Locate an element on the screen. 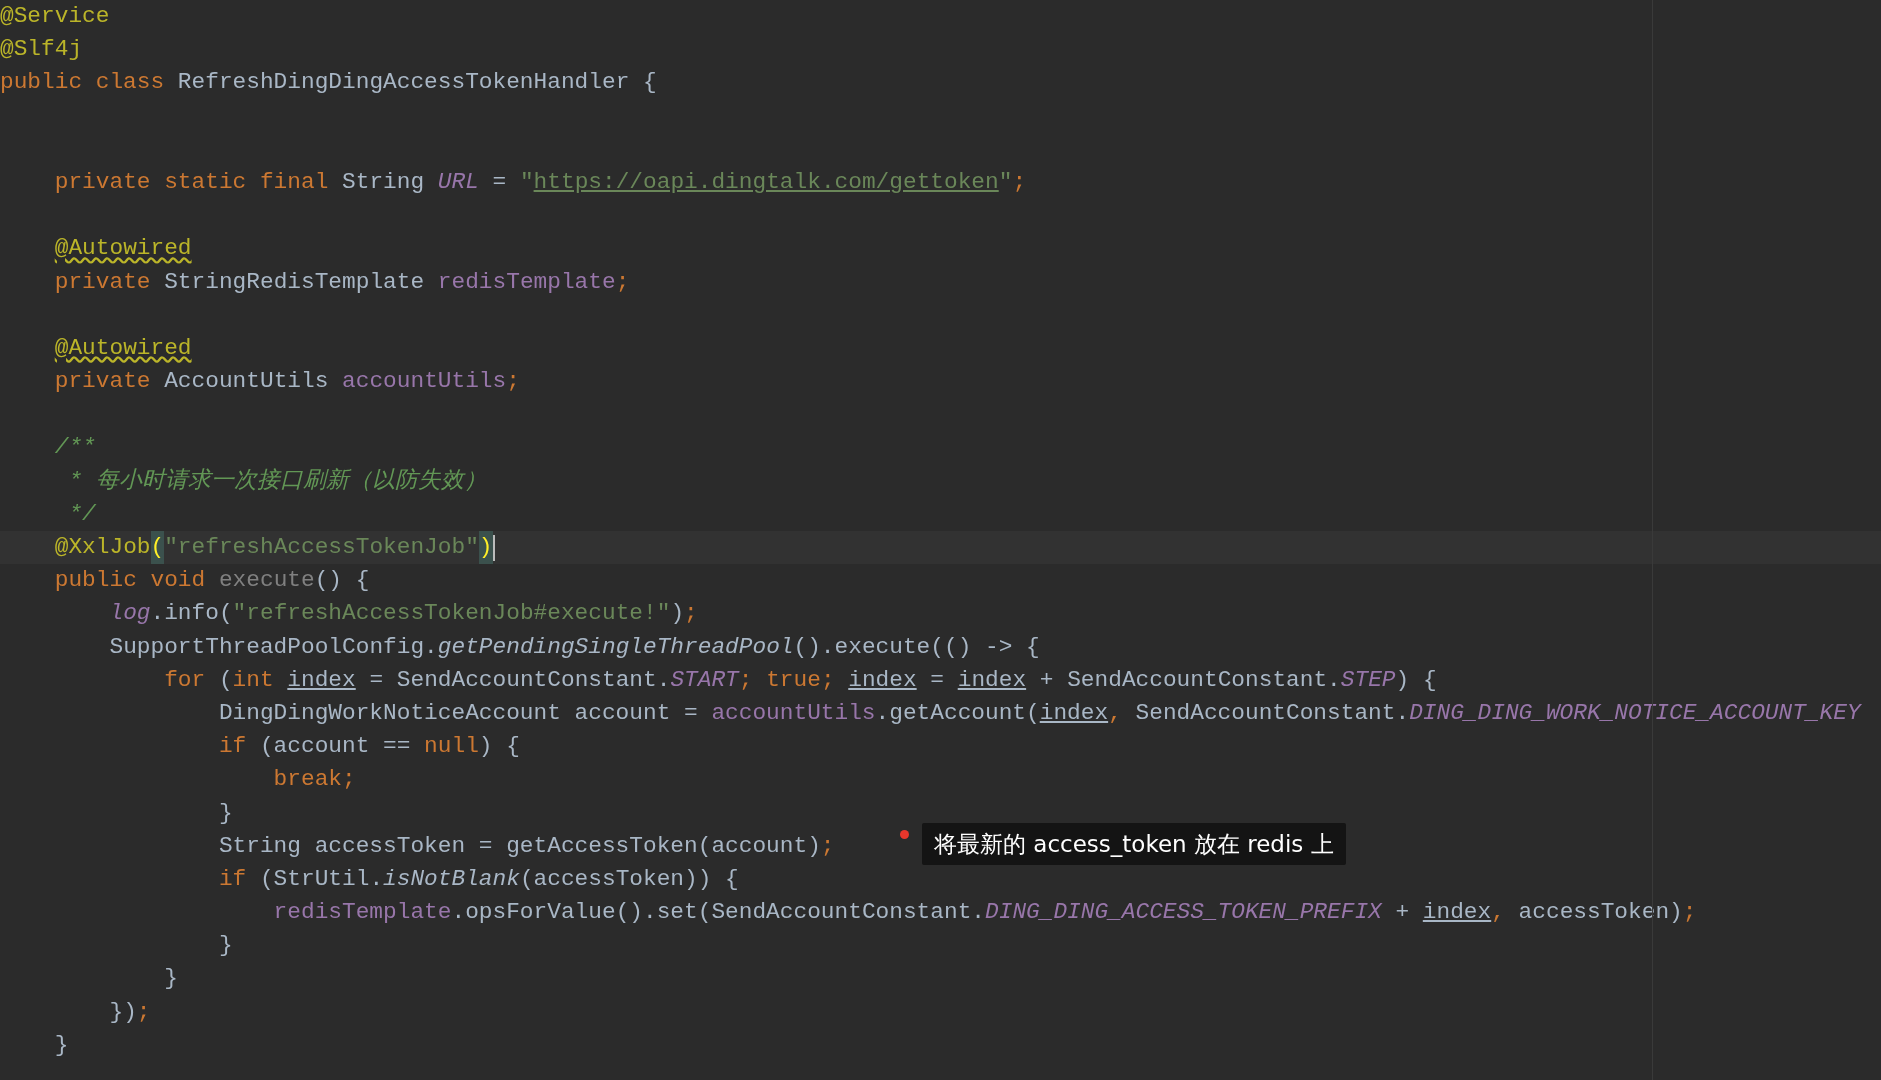  code-line: String accessToken = getAccessToken(account); is located at coordinates (526, 846).